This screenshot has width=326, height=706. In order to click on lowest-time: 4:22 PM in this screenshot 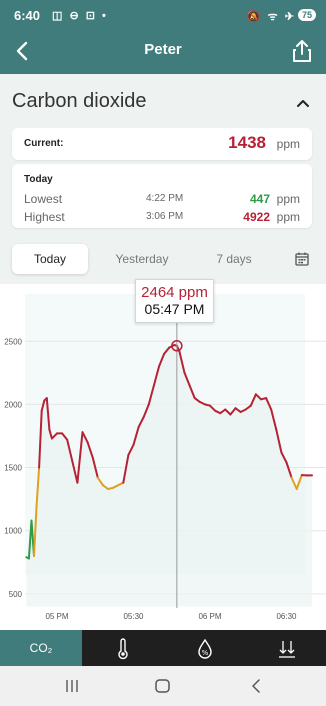, I will do `click(165, 198)`.